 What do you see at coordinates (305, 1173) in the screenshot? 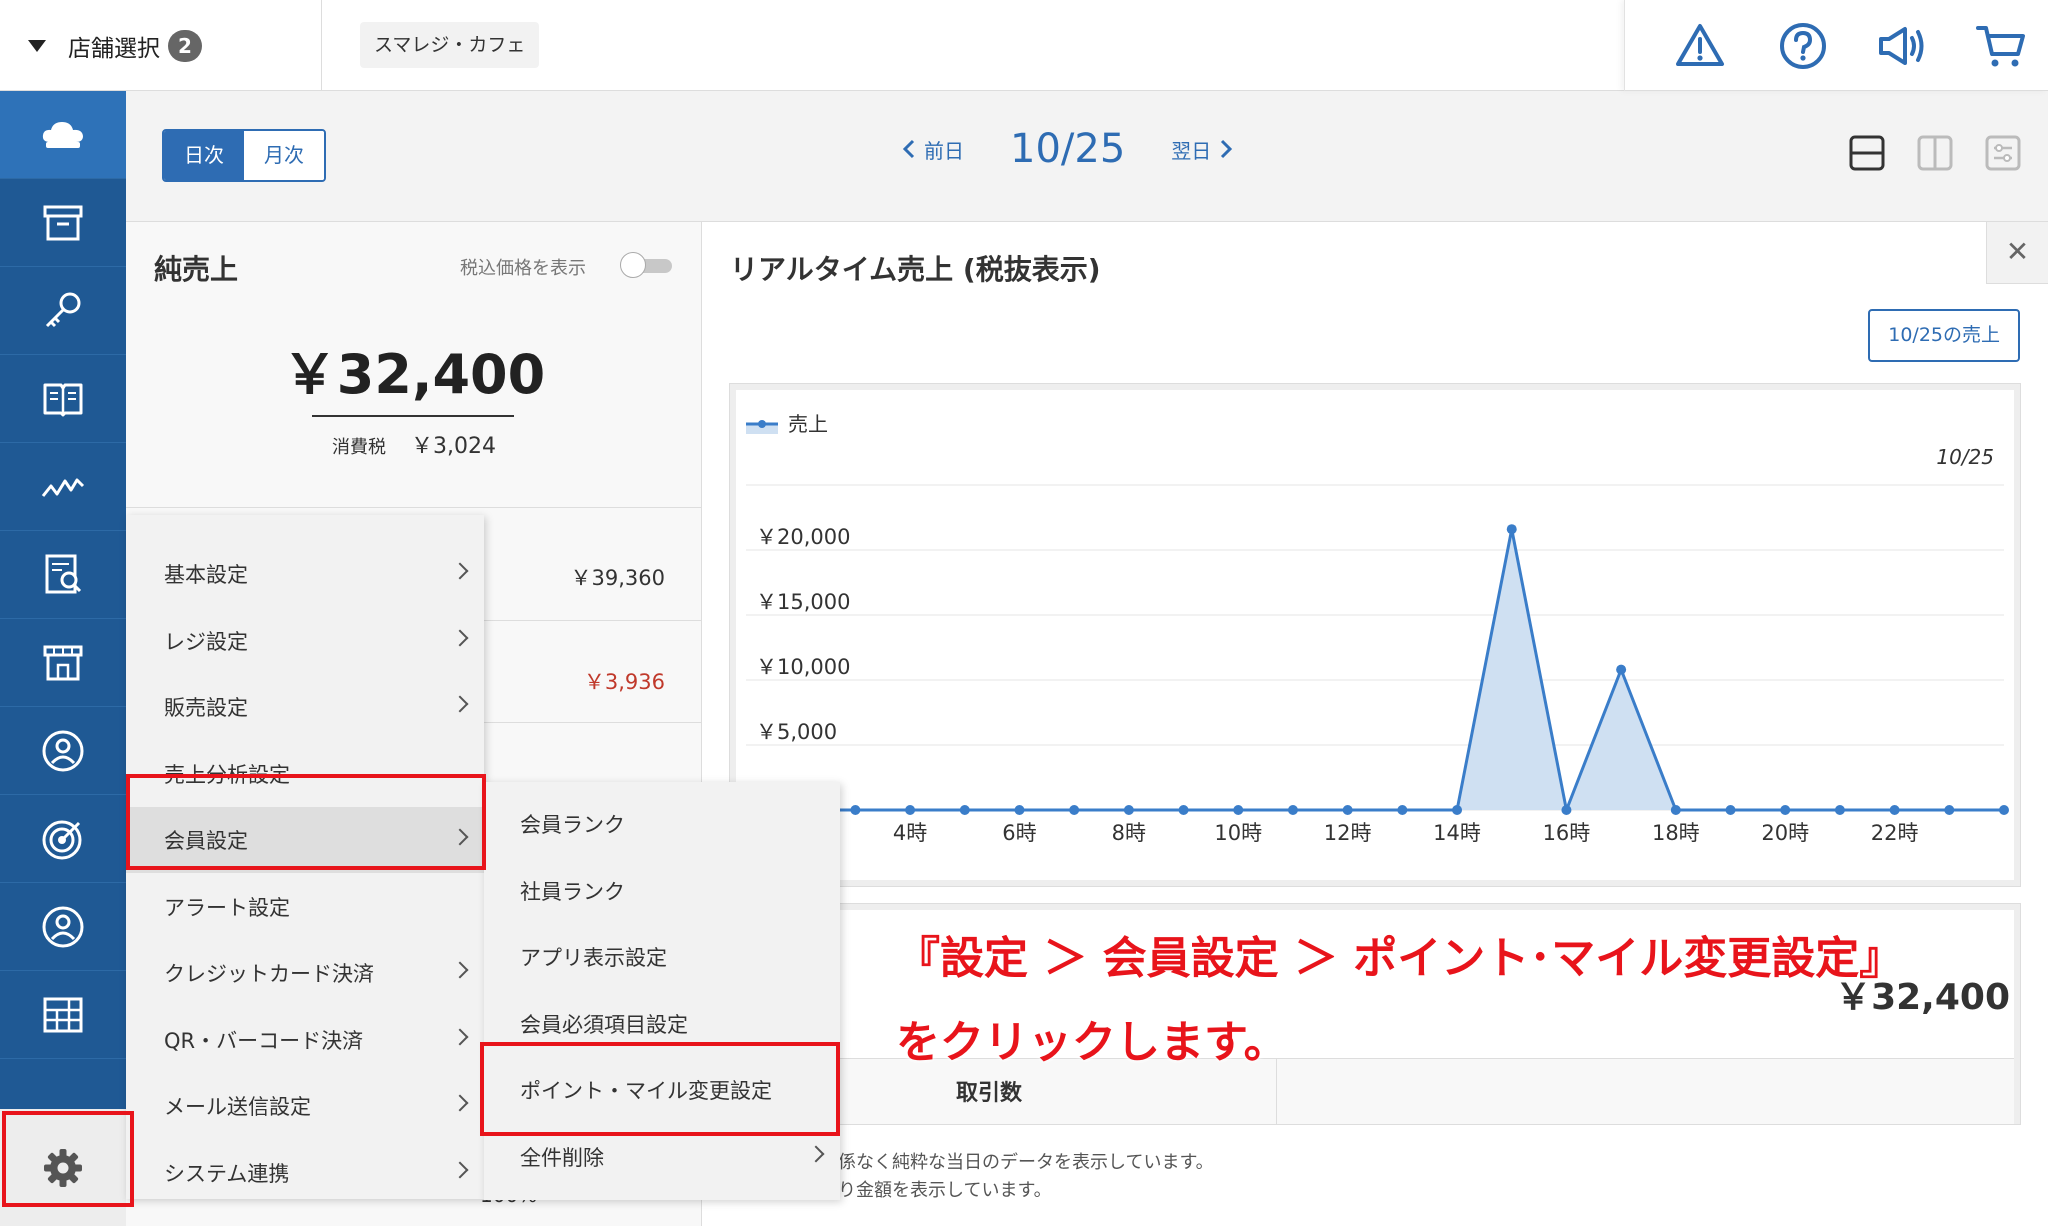
I see `settings-menu-item: システム連携` at bounding box center [305, 1173].